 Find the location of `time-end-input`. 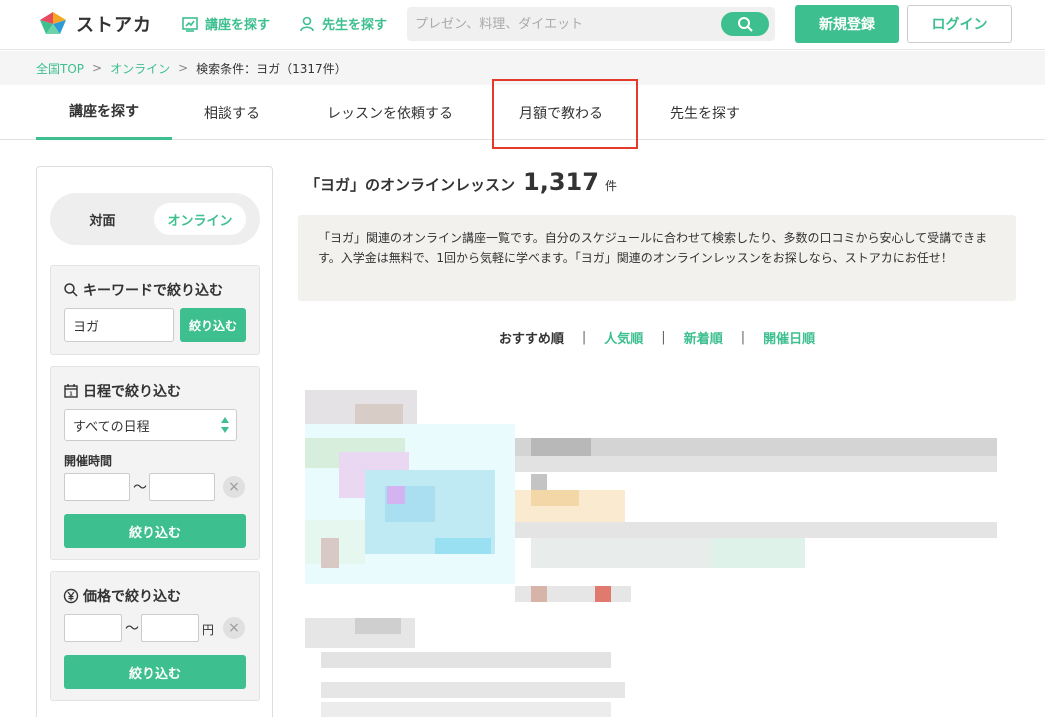

time-end-input is located at coordinates (182, 487).